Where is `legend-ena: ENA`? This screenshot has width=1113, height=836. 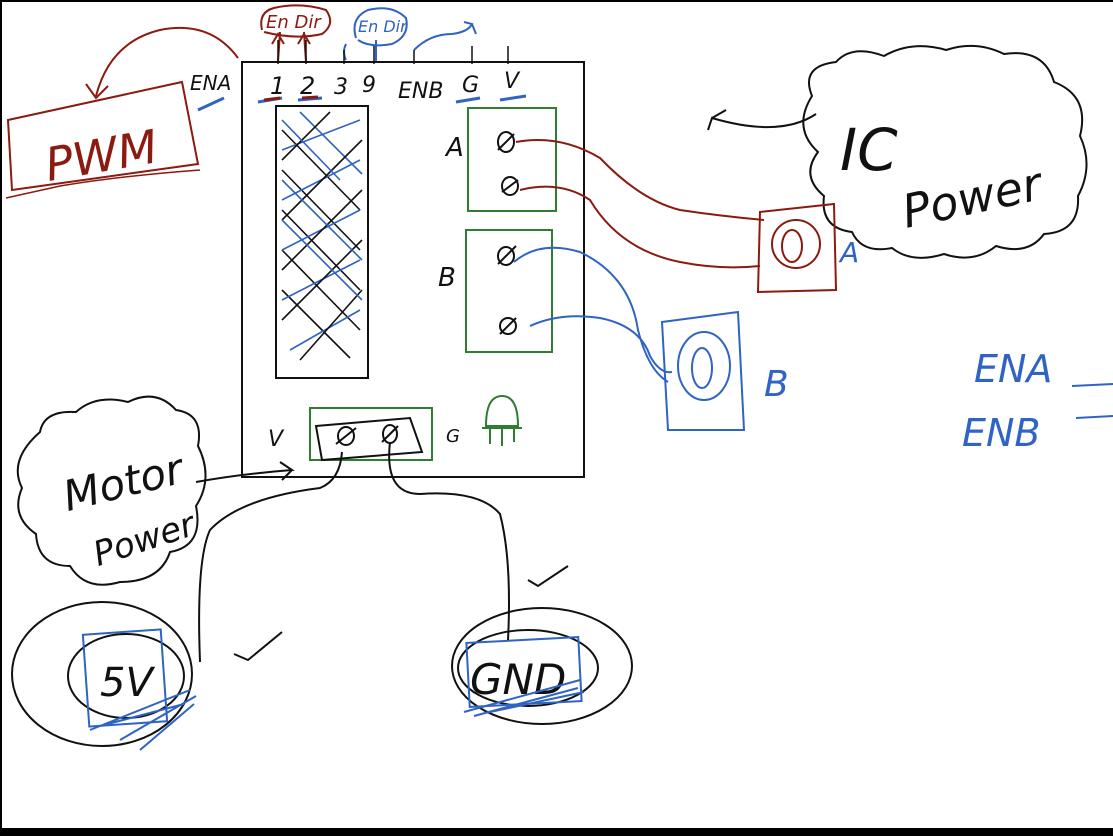
legend-ena: ENA is located at coordinates (1013, 369).